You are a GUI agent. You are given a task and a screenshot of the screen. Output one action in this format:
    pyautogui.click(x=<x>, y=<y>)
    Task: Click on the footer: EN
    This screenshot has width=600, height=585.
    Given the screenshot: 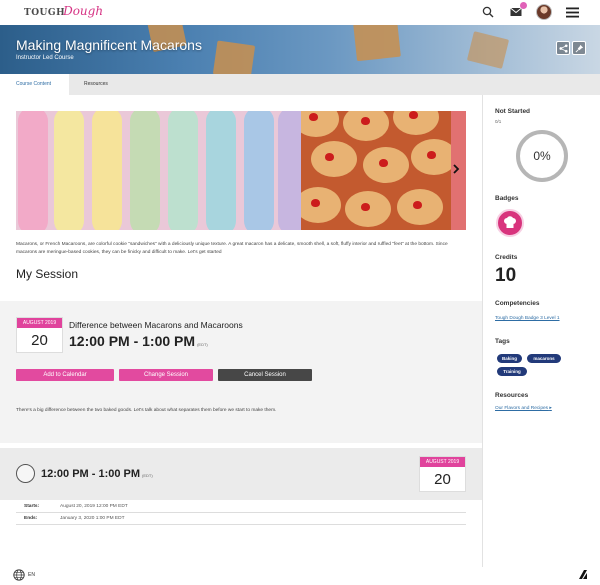 What is the action you would take?
    pyautogui.click(x=300, y=576)
    